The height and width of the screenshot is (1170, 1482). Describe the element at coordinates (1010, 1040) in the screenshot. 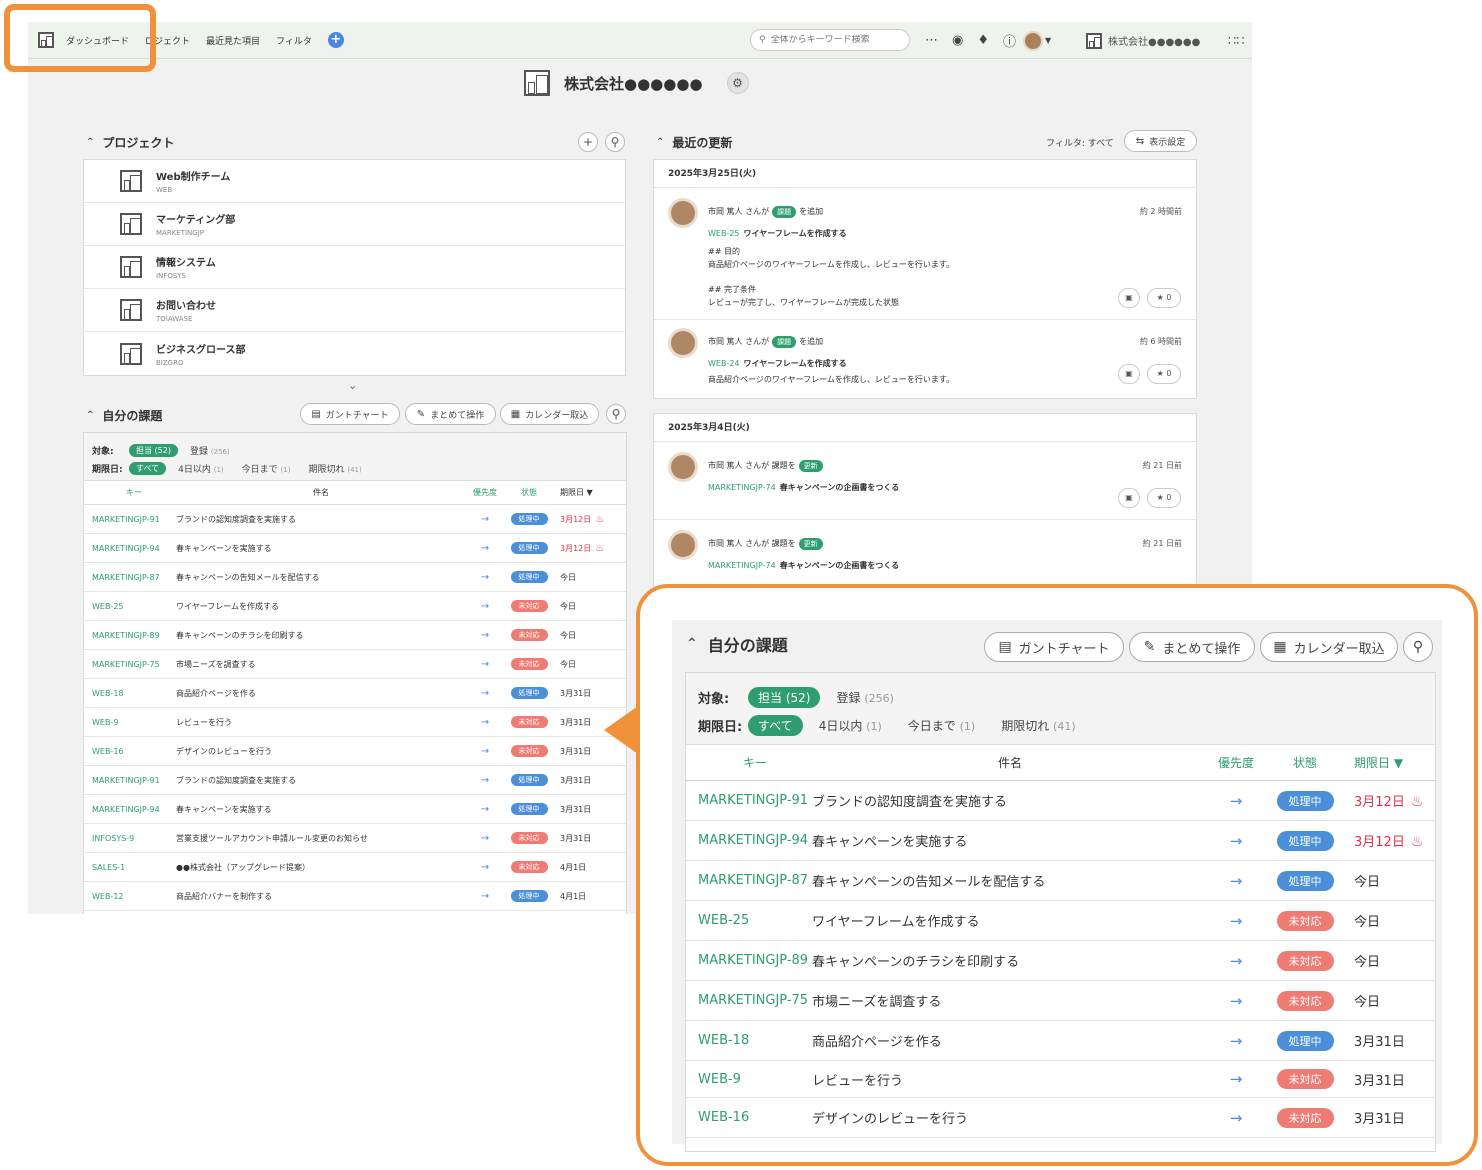

I see `issue-name: 商品紹介ページを作る` at that location.